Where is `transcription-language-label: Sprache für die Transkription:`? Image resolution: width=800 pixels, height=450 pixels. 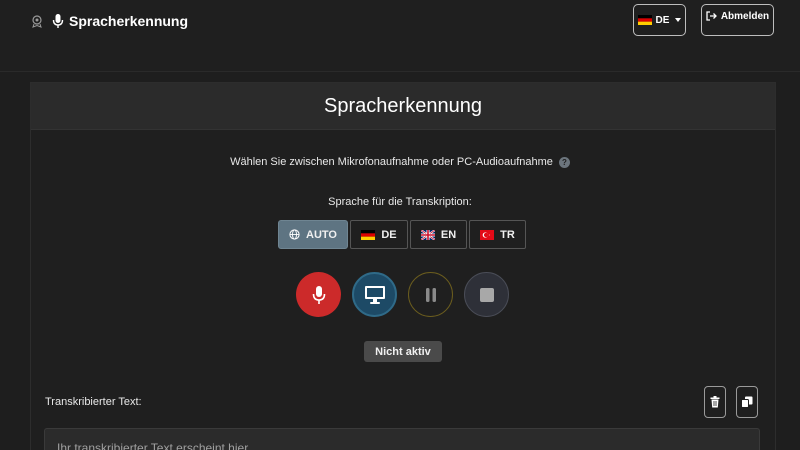
transcription-language-label: Sprache für die Transkription: is located at coordinates (400, 202).